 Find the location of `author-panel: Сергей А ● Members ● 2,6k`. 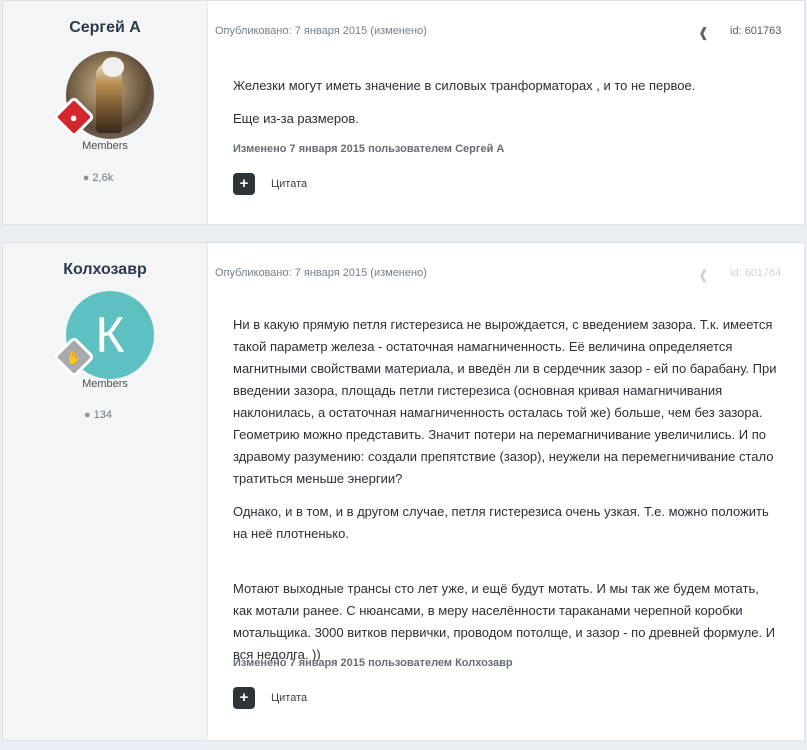

author-panel: Сергей А ● Members ● 2,6k is located at coordinates (105, 112).